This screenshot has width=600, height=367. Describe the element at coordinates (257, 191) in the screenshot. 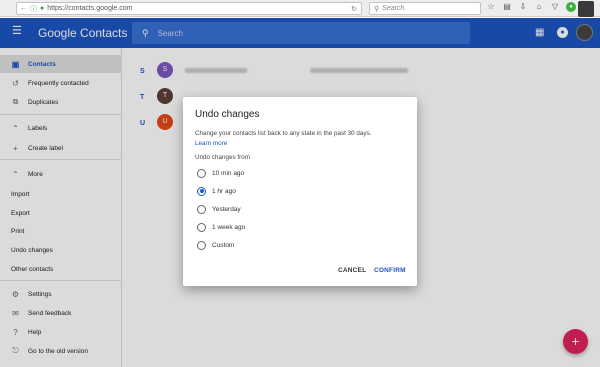

I see `option-1-hr-ago: 1 hr ago` at that location.